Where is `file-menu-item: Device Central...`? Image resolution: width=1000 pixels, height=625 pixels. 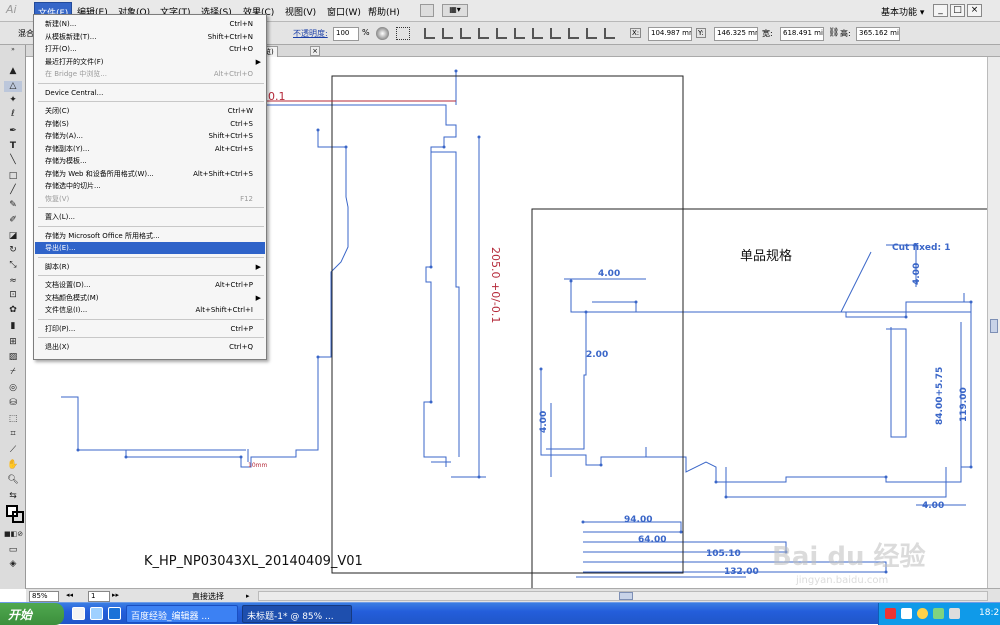 file-menu-item: Device Central... is located at coordinates (150, 93).